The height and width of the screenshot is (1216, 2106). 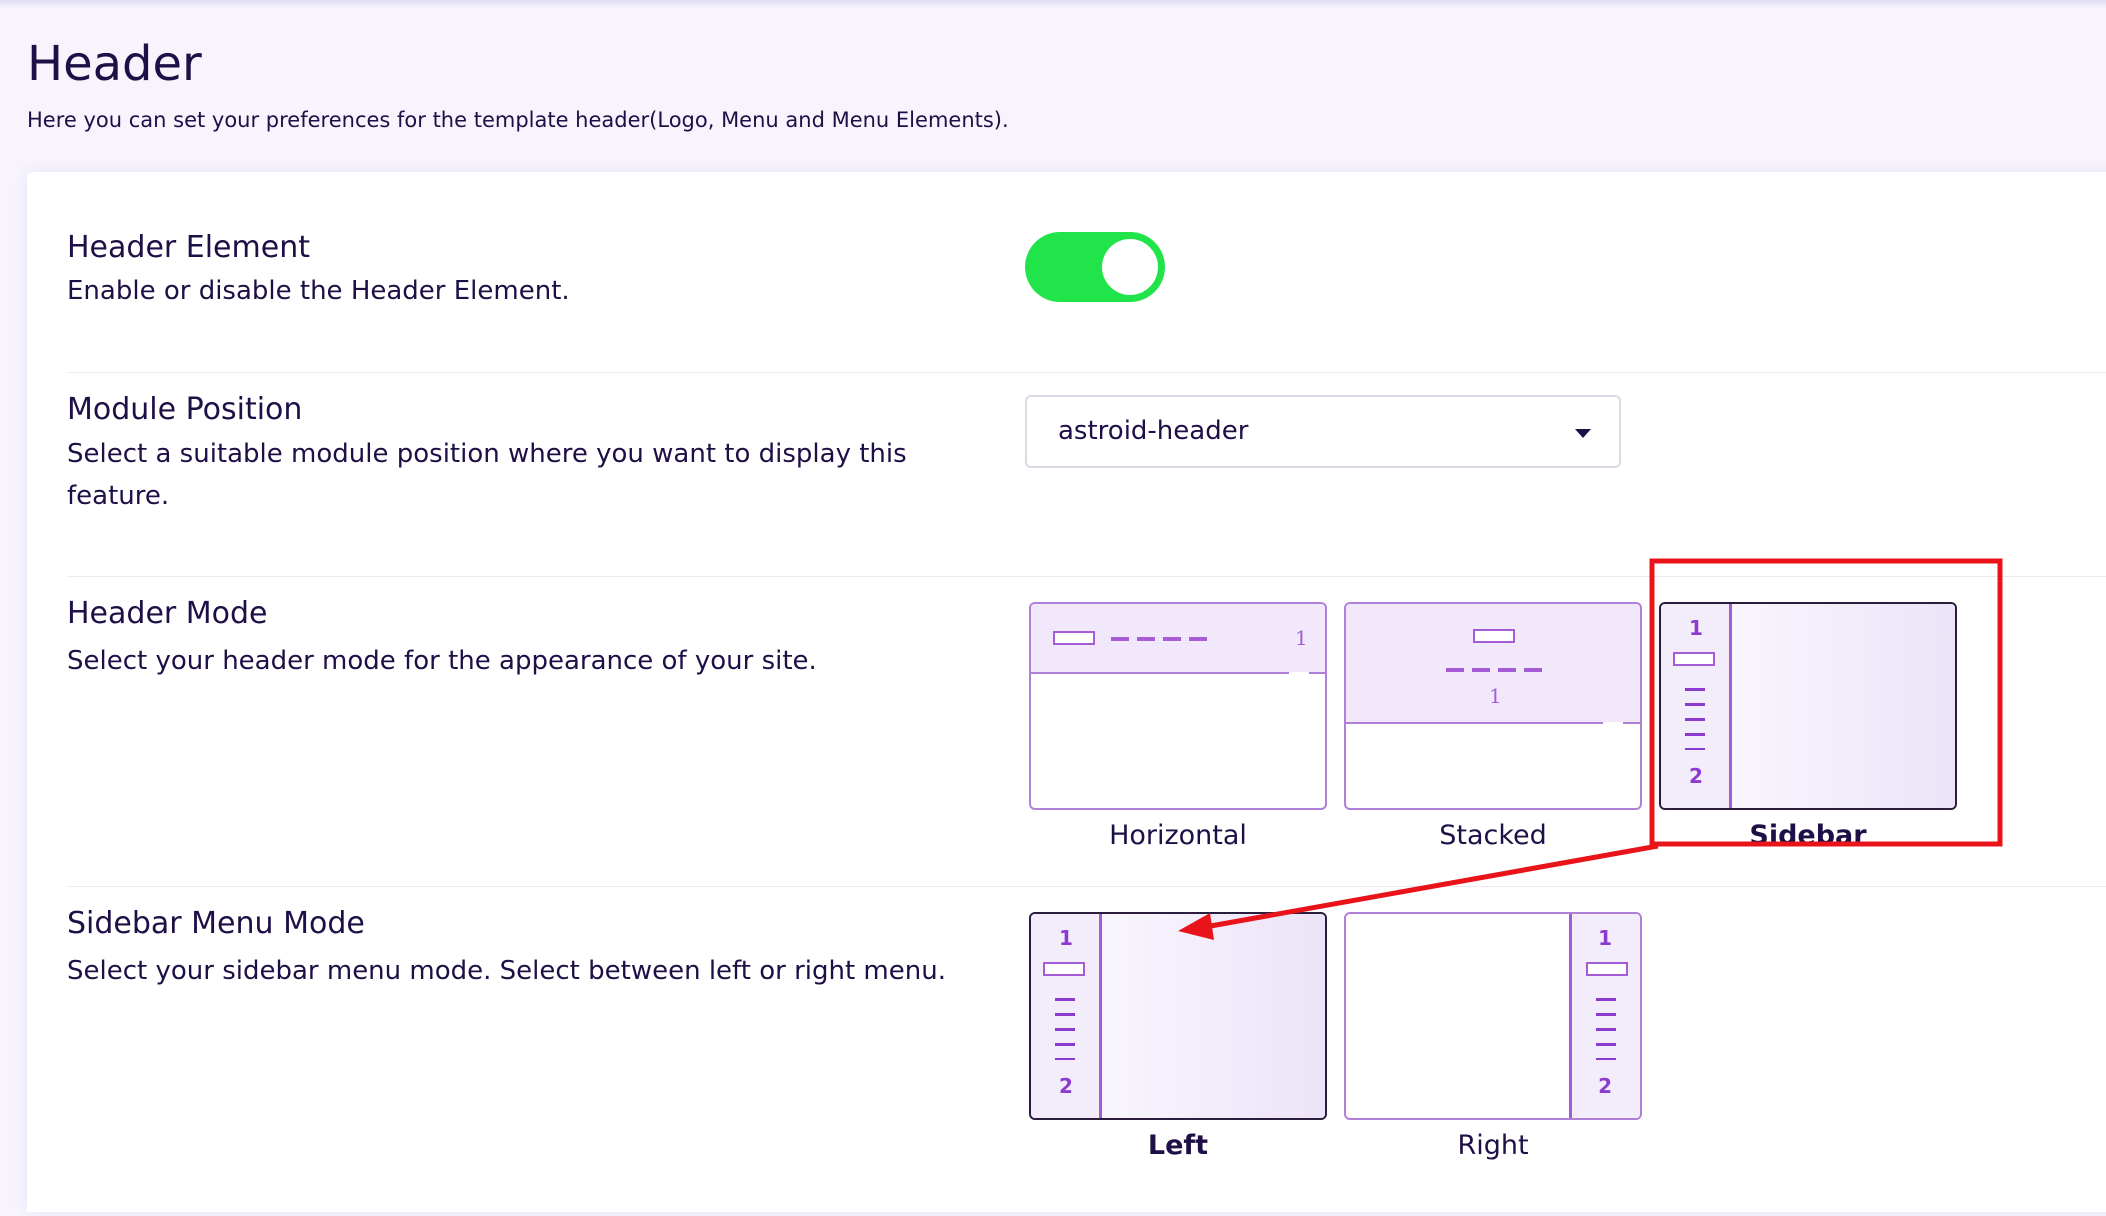 What do you see at coordinates (1493, 835) in the screenshot?
I see `option-label: Stacked` at bounding box center [1493, 835].